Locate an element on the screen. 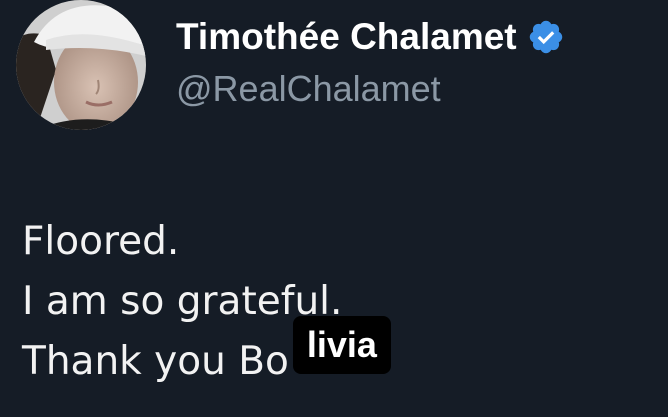  avatar-photo is located at coordinates (81, 65).